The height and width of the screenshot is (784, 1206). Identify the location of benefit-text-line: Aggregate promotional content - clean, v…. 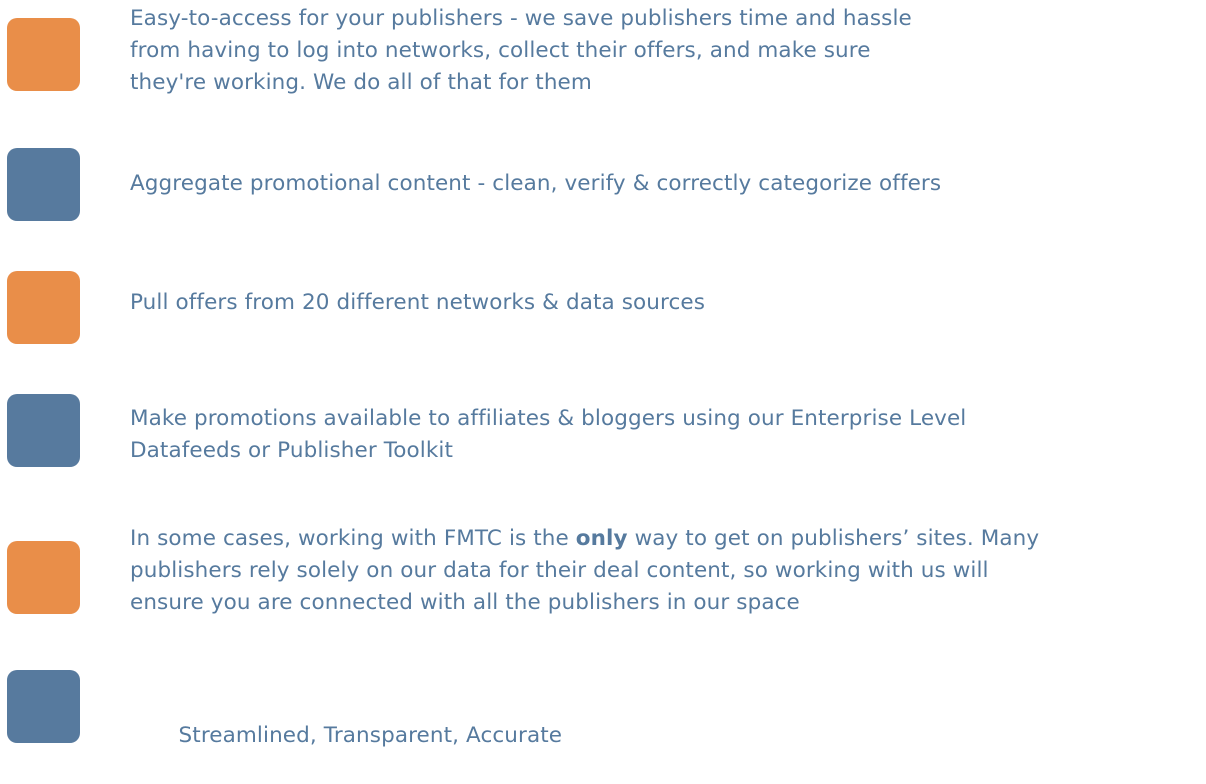
(536, 183).